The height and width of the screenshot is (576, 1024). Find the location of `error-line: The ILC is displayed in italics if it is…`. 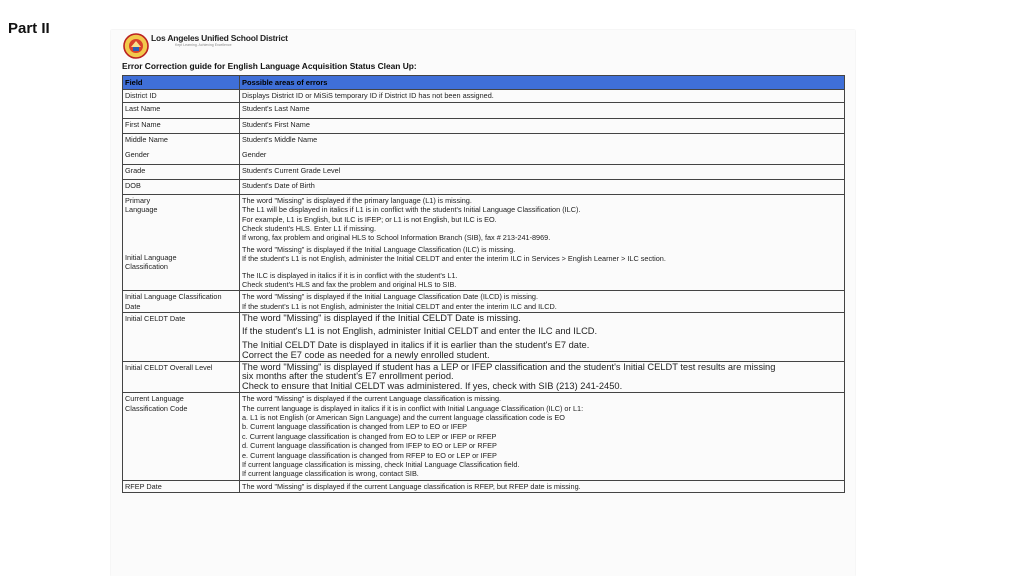

error-line: The ILC is displayed in italics if it is… is located at coordinates (350, 275).